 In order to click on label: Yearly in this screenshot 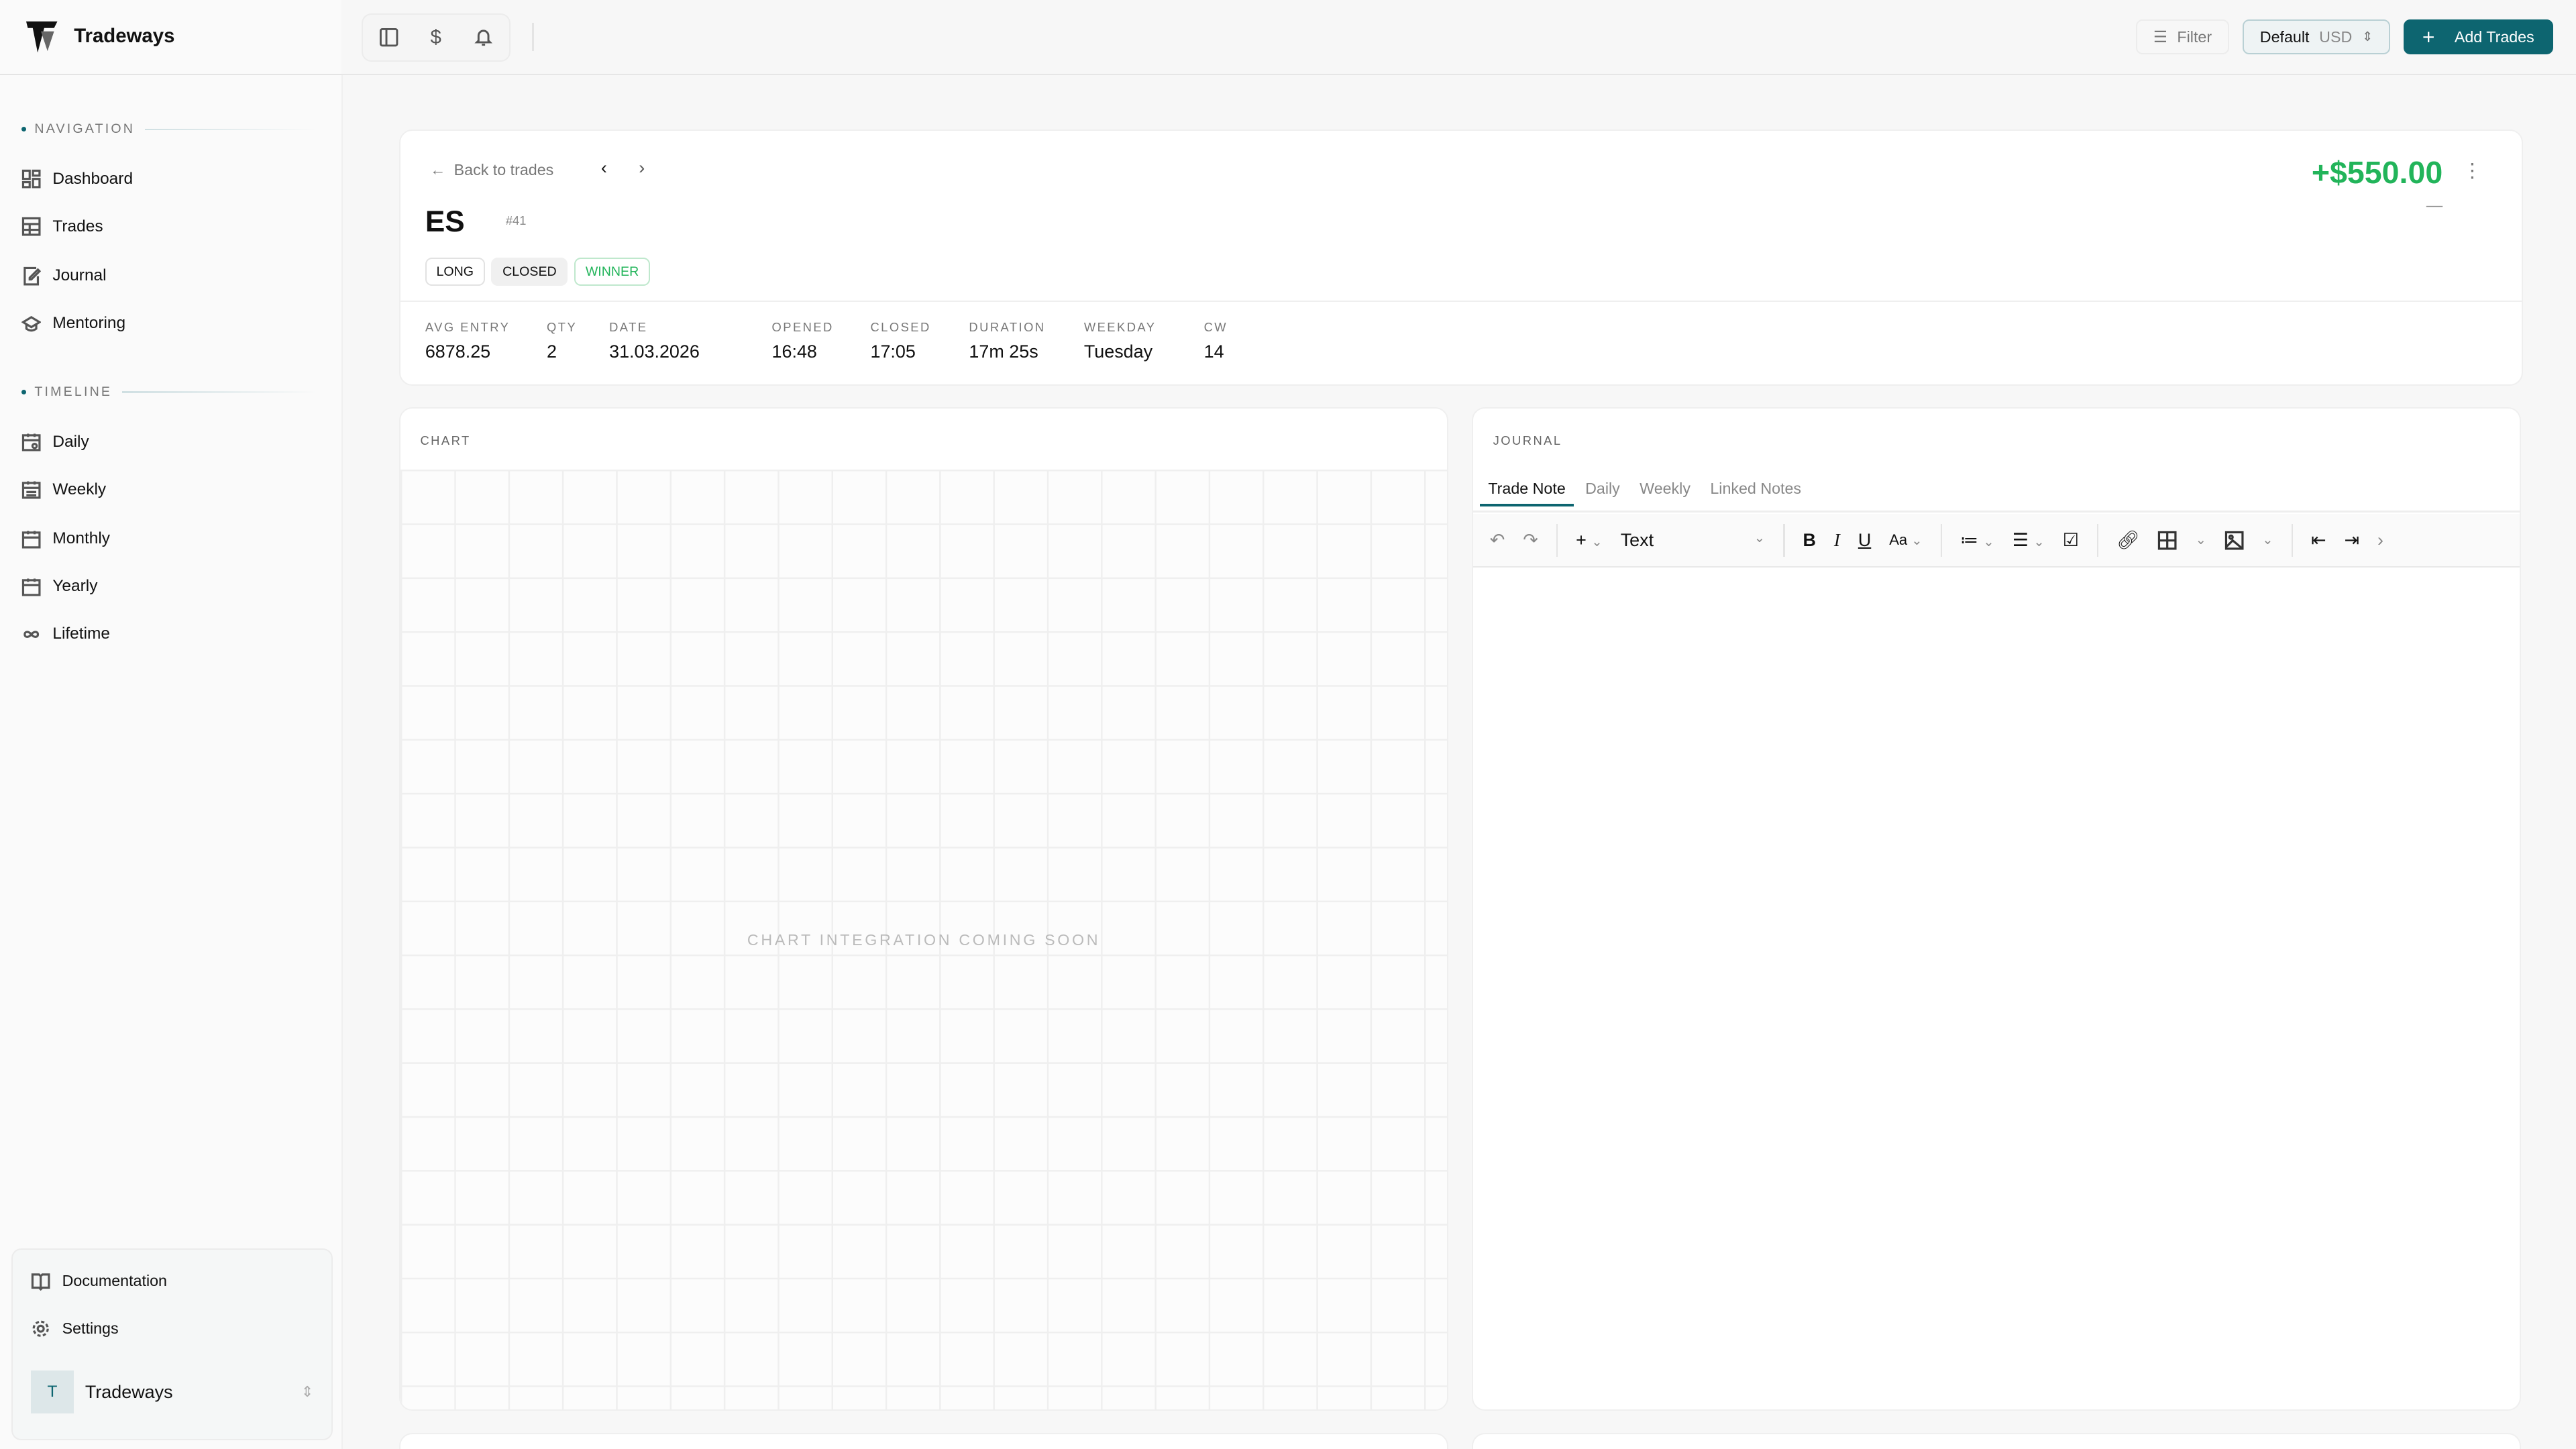, I will do `click(75, 586)`.